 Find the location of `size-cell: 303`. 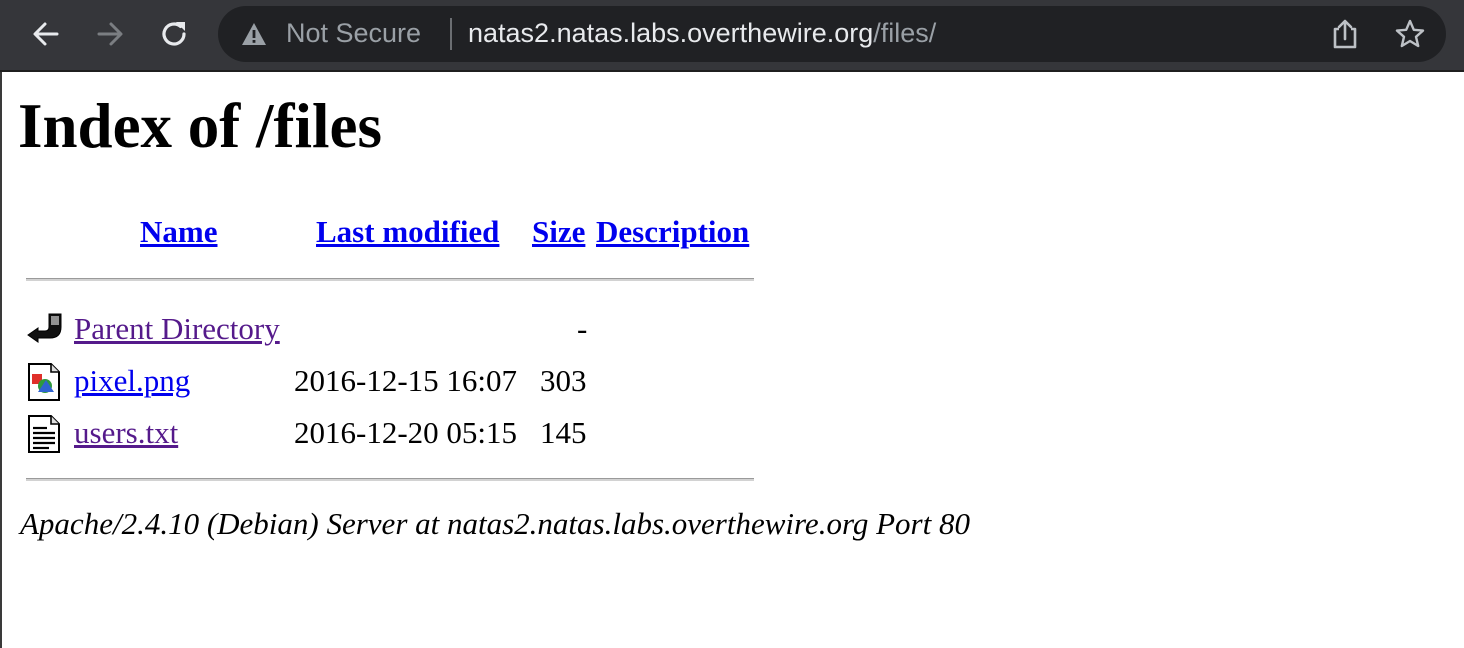

size-cell: 303 is located at coordinates (563, 380).